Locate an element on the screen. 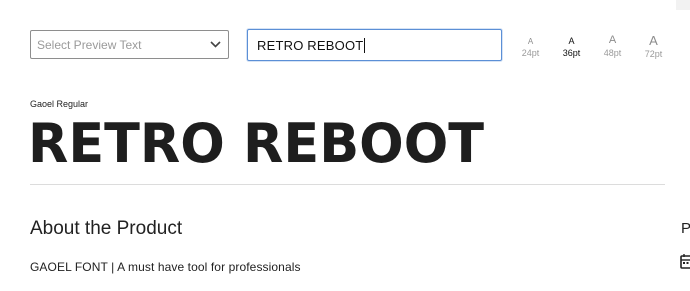 This screenshot has width=690, height=291. preview-text-input-value: RETRO REBOOT is located at coordinates (310, 45).